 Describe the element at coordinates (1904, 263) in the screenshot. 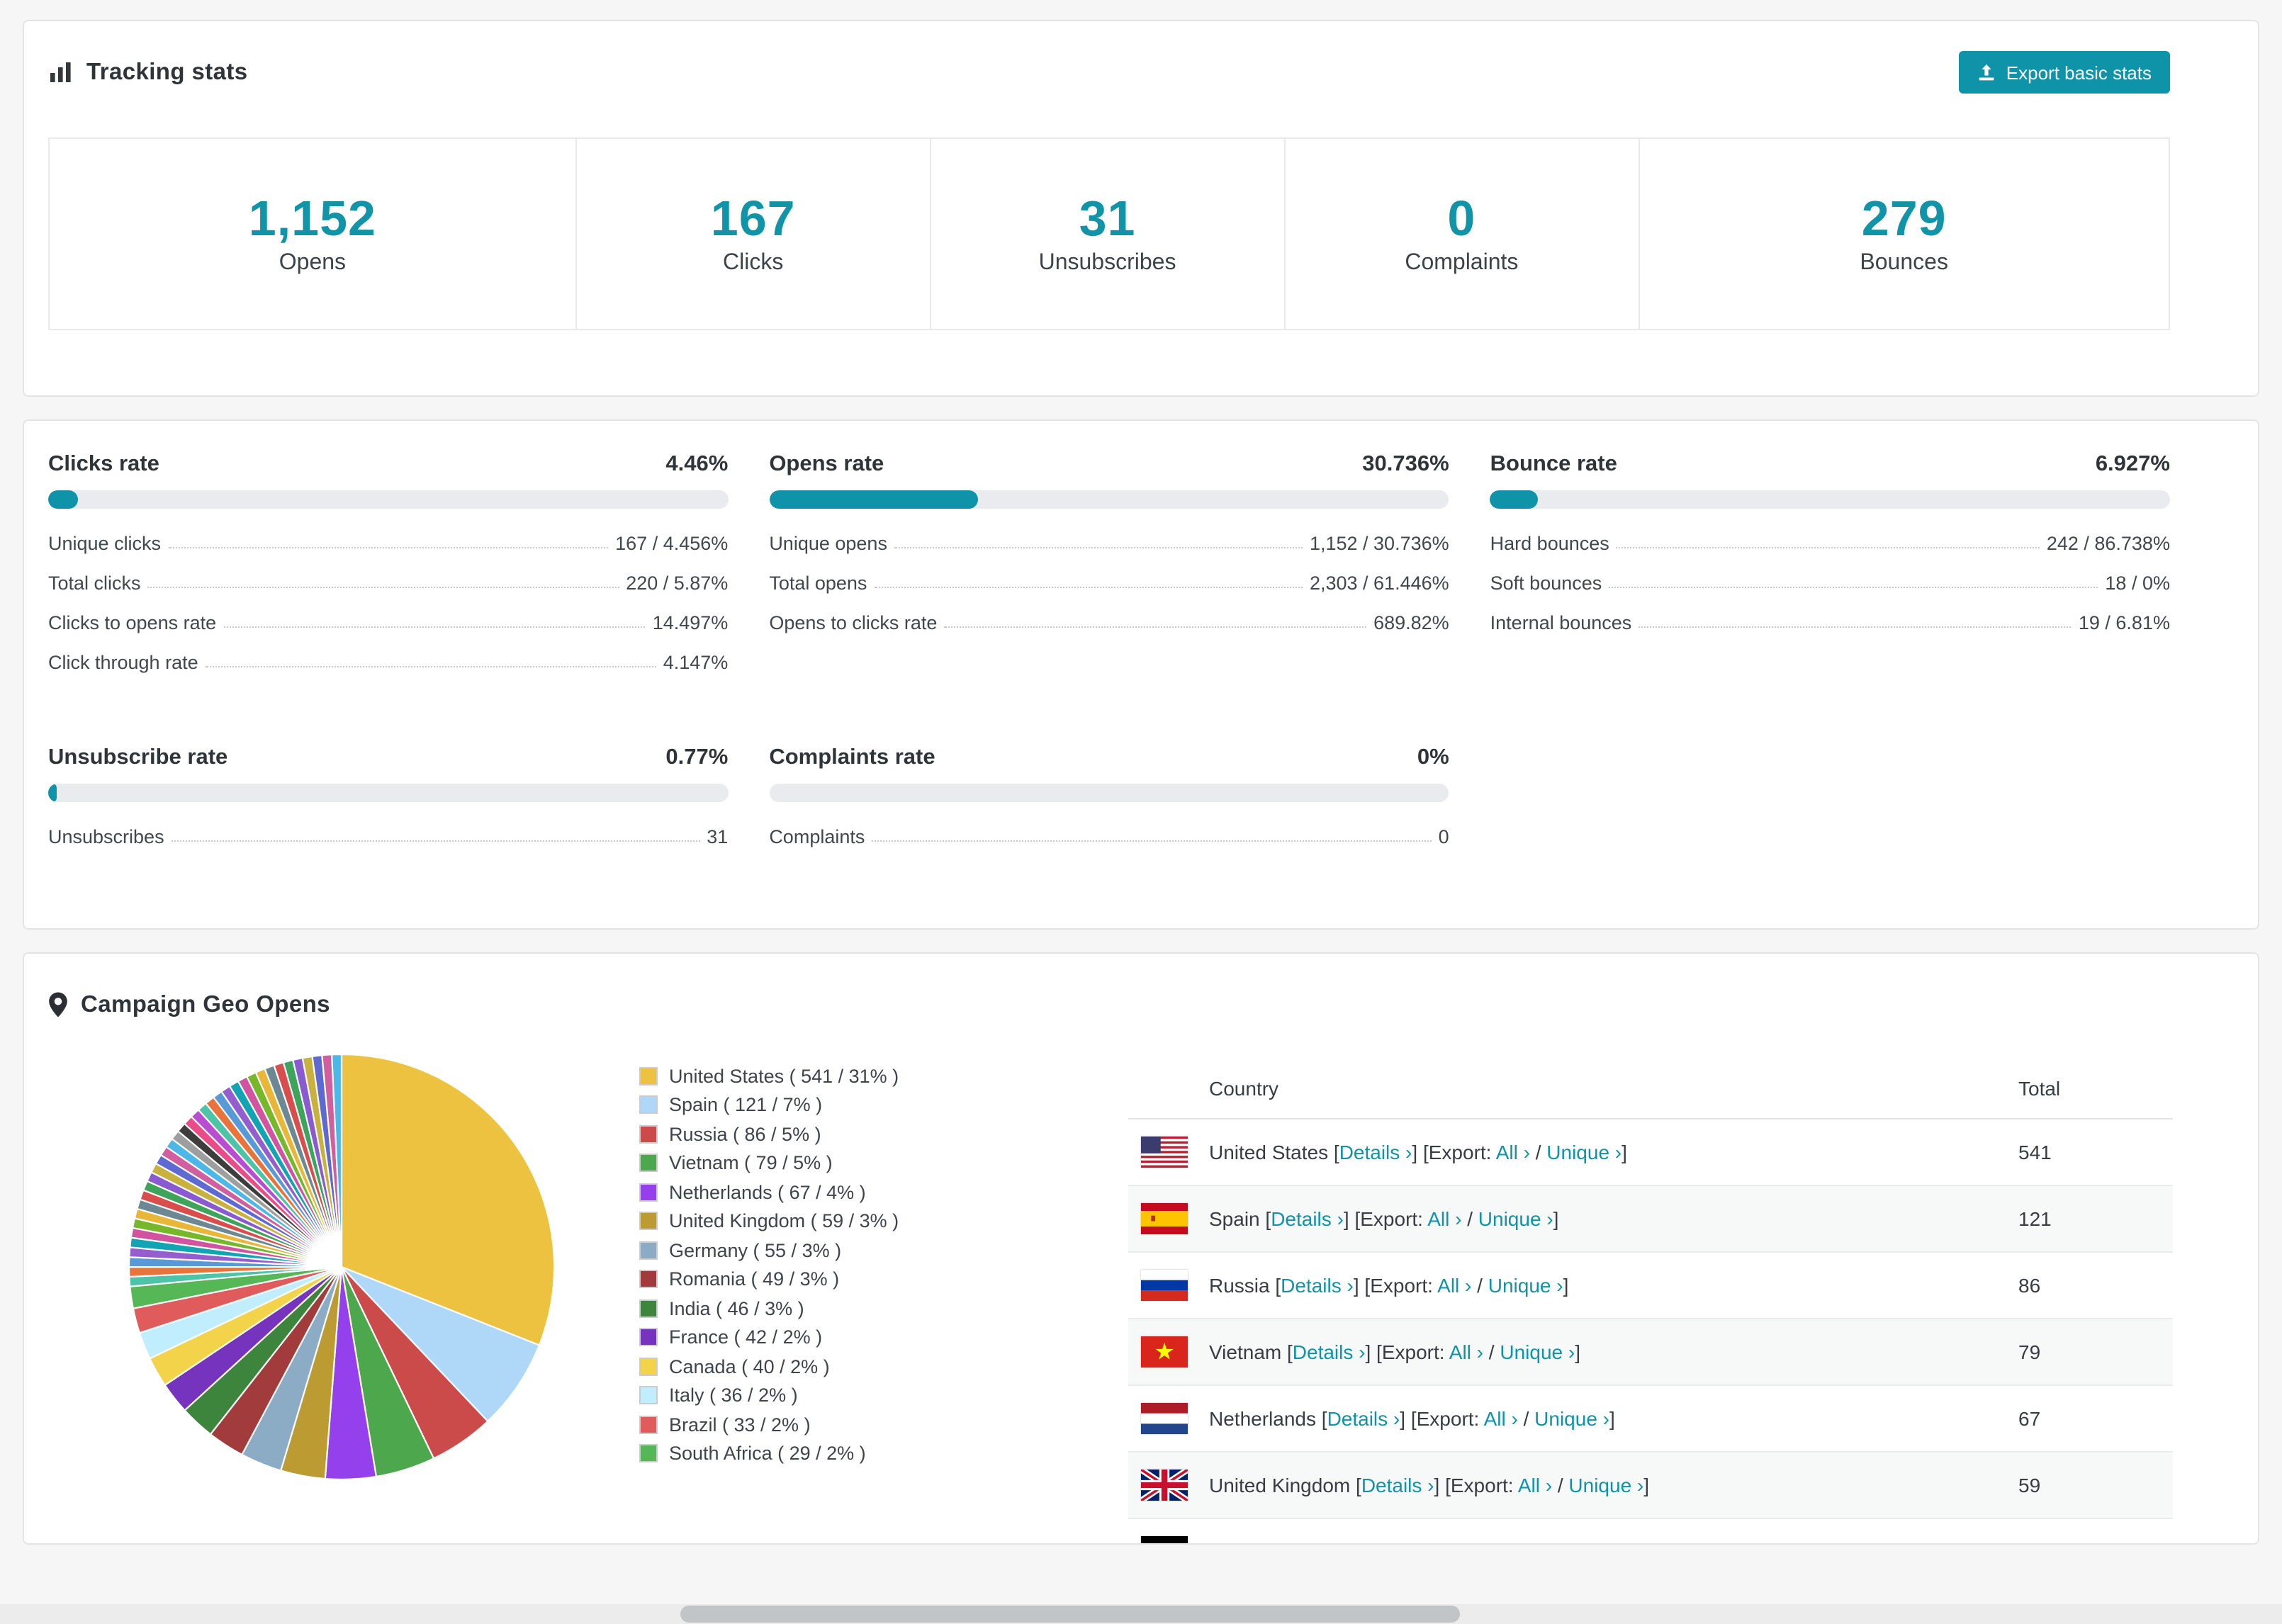

I see `stat-label: Bounces` at that location.